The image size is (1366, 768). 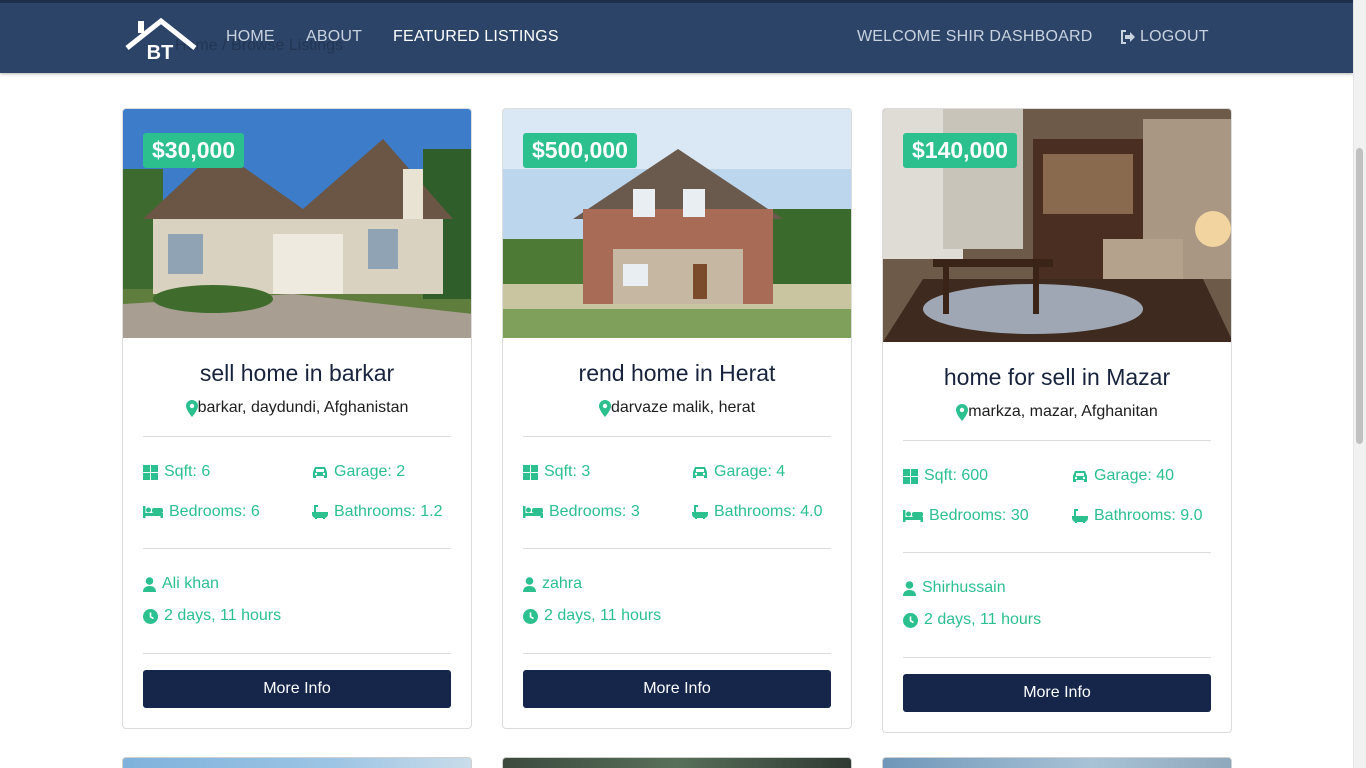 What do you see at coordinates (1134, 475) in the screenshot?
I see `garage-value: Garage: 40` at bounding box center [1134, 475].